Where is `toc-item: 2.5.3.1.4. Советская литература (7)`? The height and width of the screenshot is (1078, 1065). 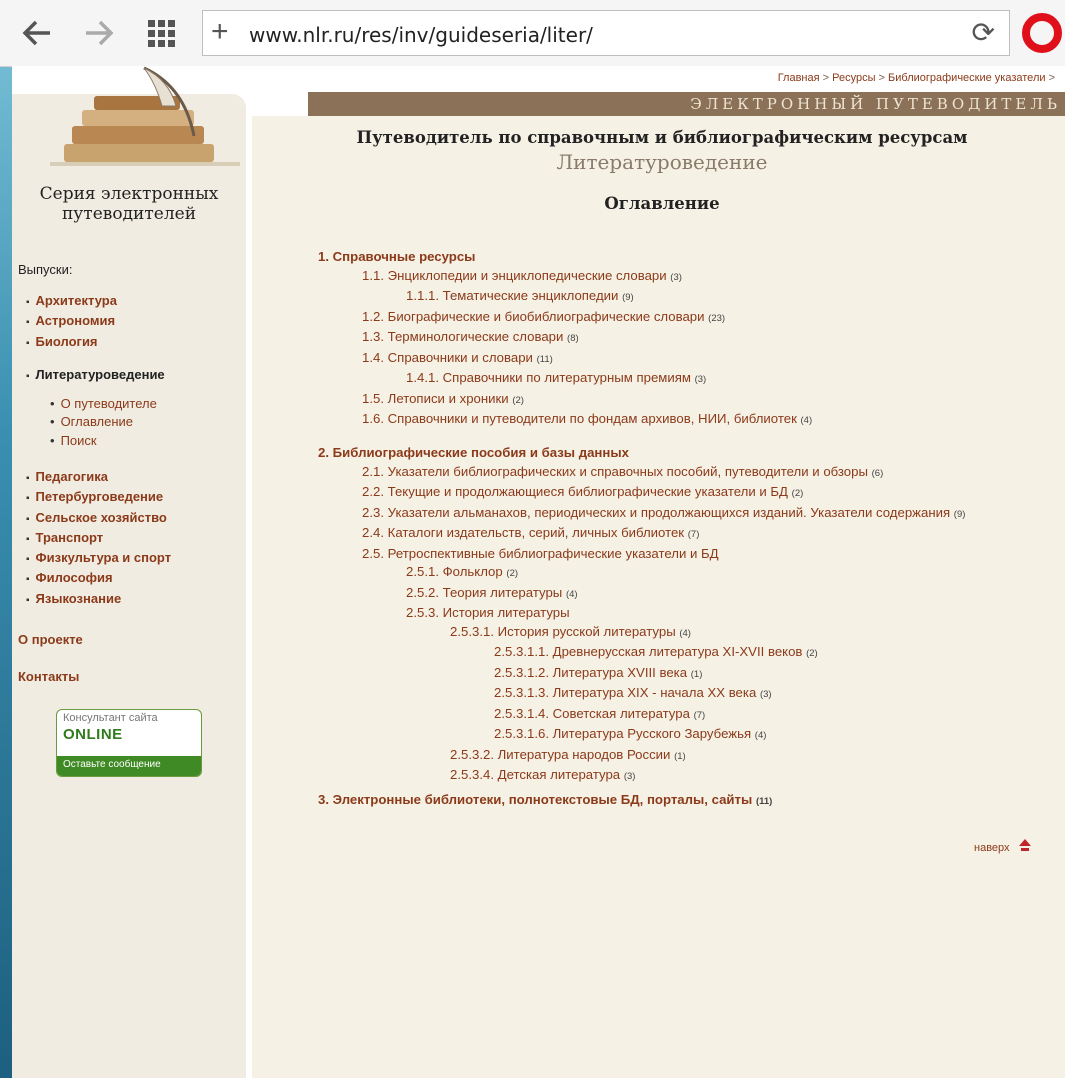 toc-item: 2.5.3.1.4. Советская литература (7) is located at coordinates (641, 715).